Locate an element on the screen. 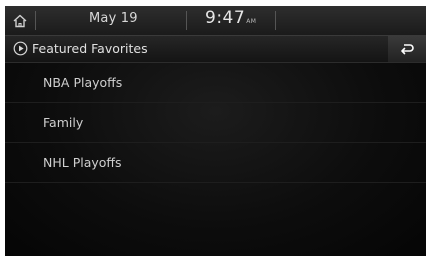 The image size is (431, 260). home-button is located at coordinates (20, 20).